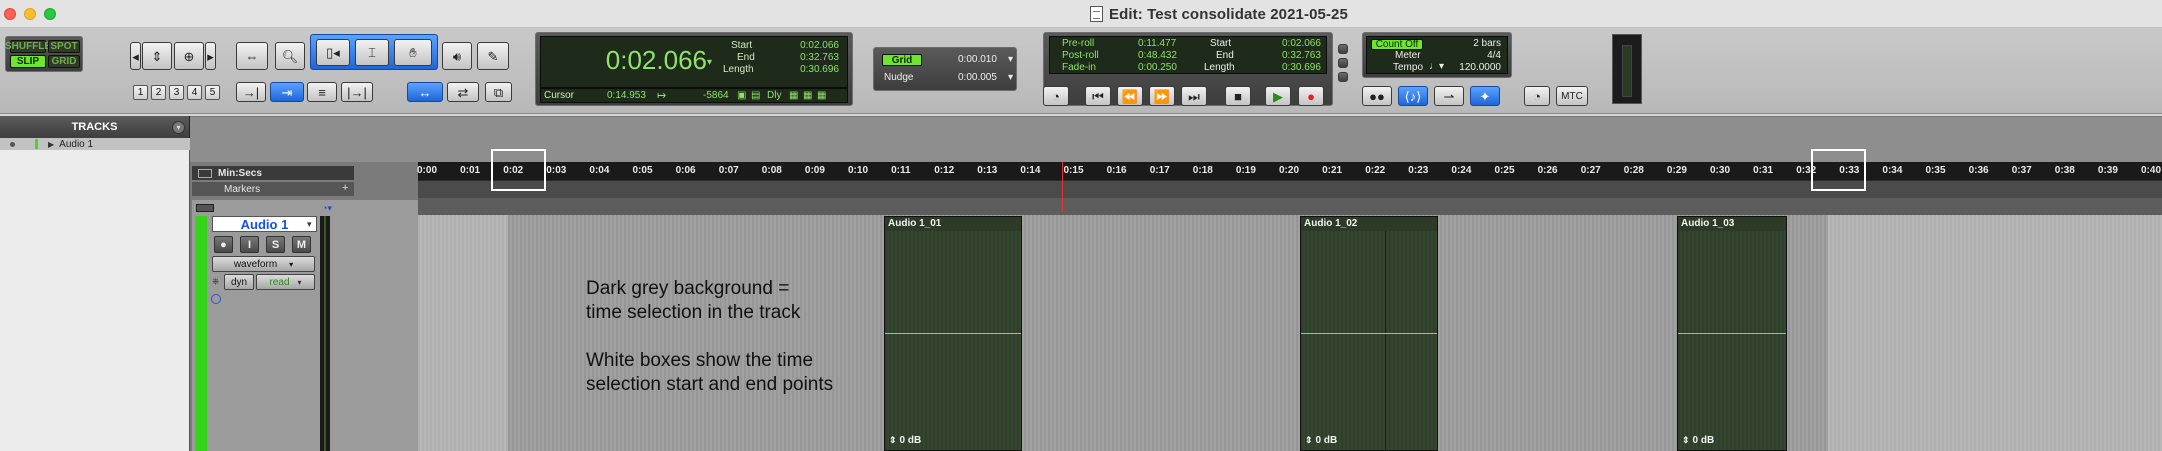 The height and width of the screenshot is (451, 2162). What do you see at coordinates (1494, 55) in the screenshot?
I see `meter-value: 4/4` at bounding box center [1494, 55].